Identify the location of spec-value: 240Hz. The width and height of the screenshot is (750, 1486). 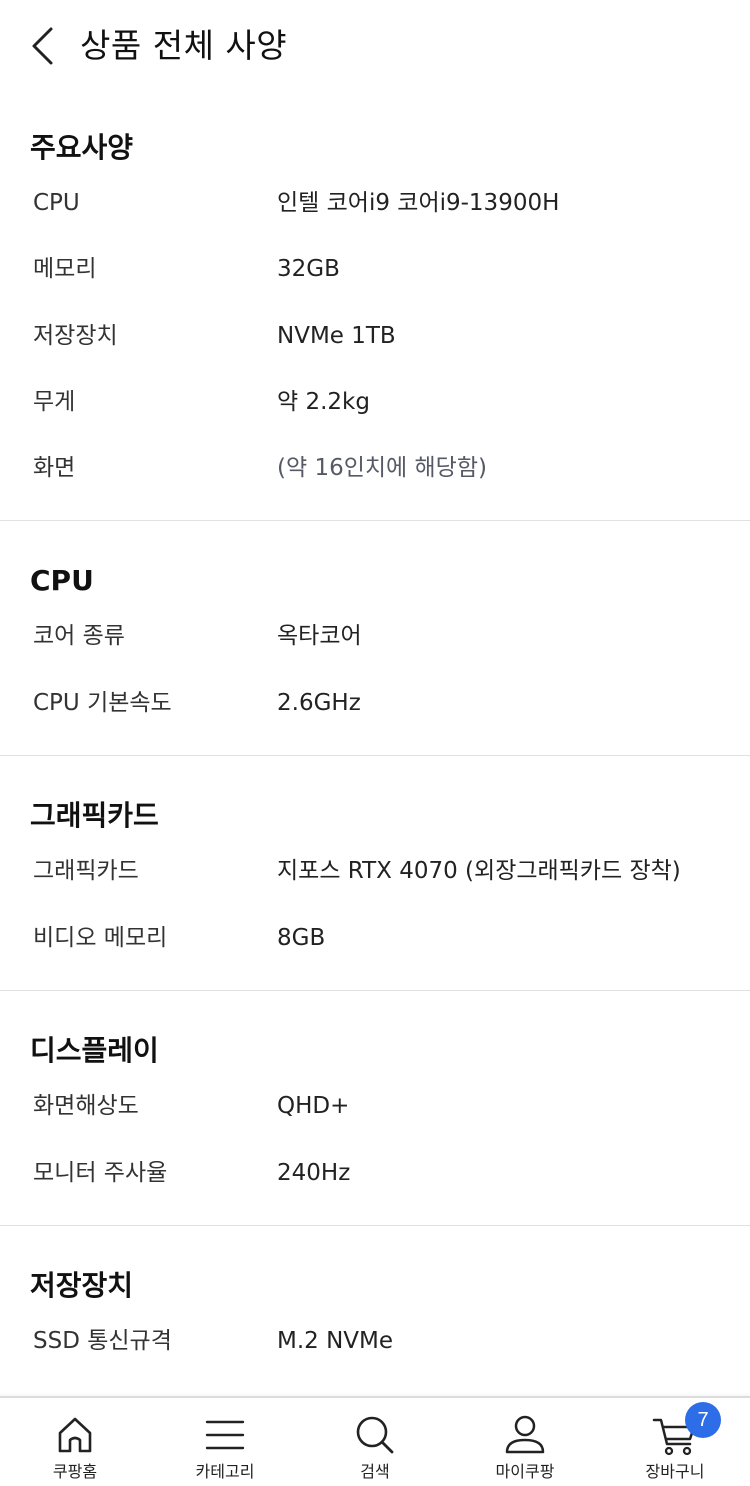
(314, 1173).